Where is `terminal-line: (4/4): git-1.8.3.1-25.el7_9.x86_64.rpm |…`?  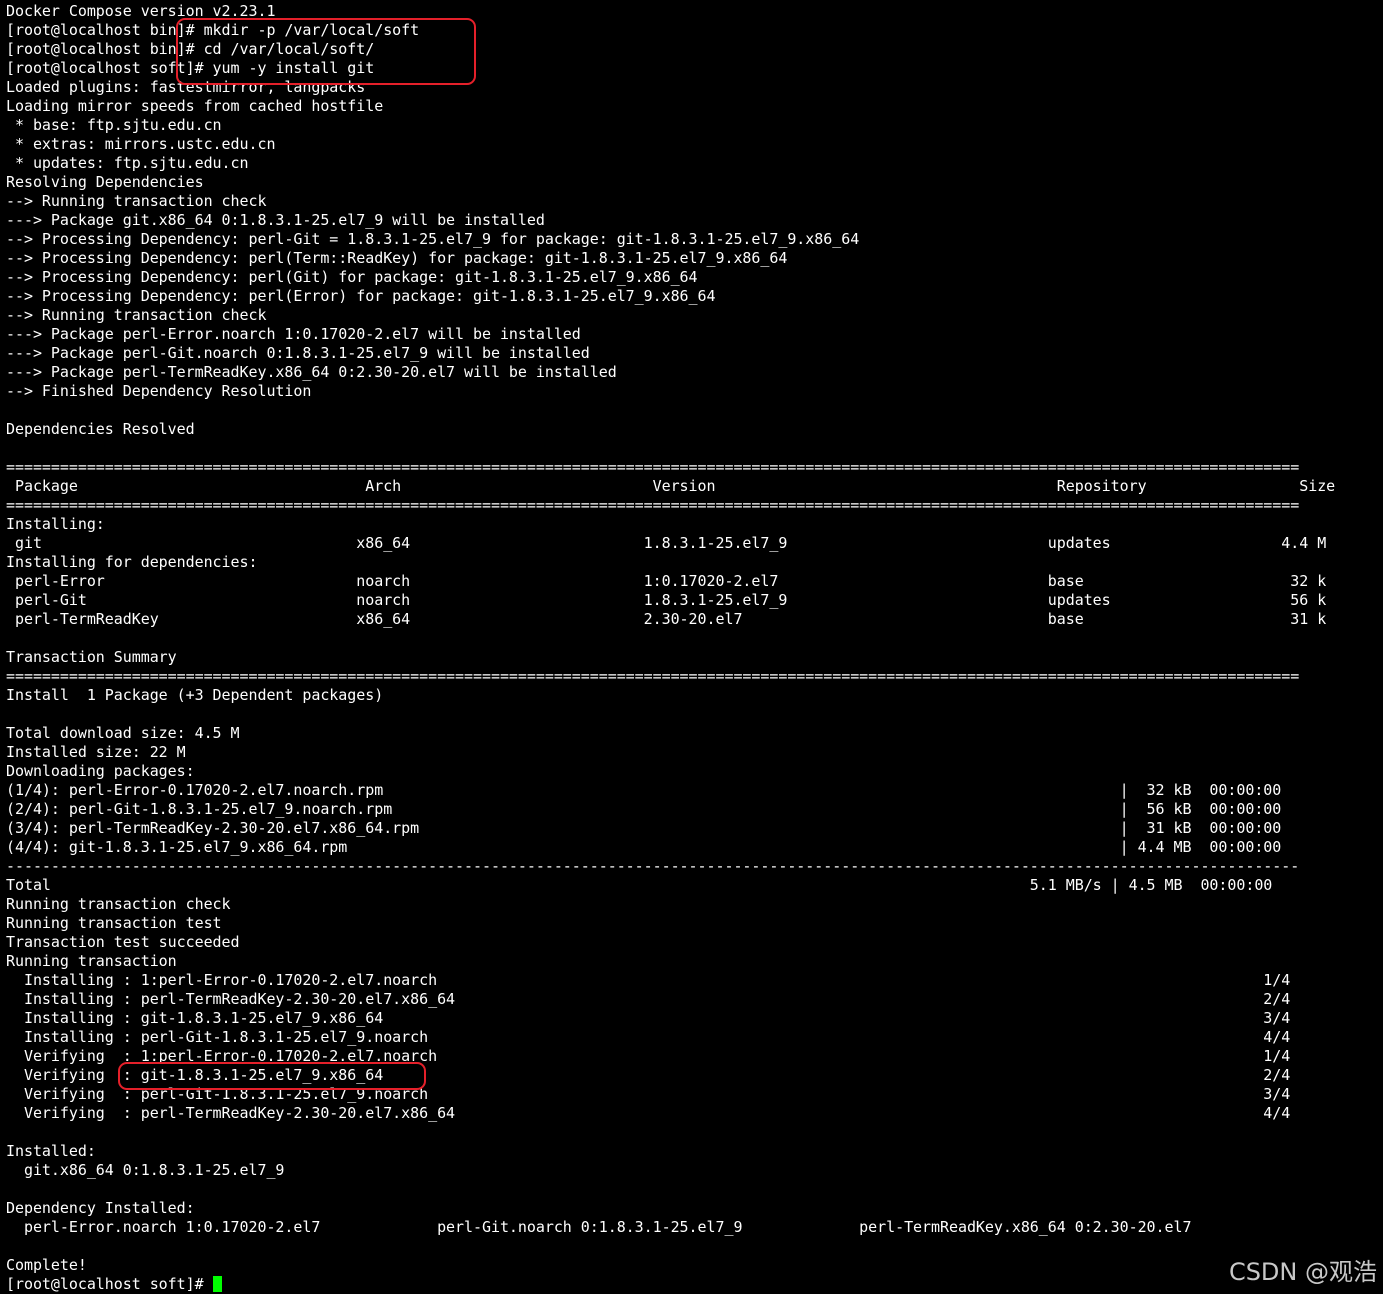
terminal-line: (4/4): git-1.8.3.1-25.el7_9.x86_64.rpm |… is located at coordinates (644, 847).